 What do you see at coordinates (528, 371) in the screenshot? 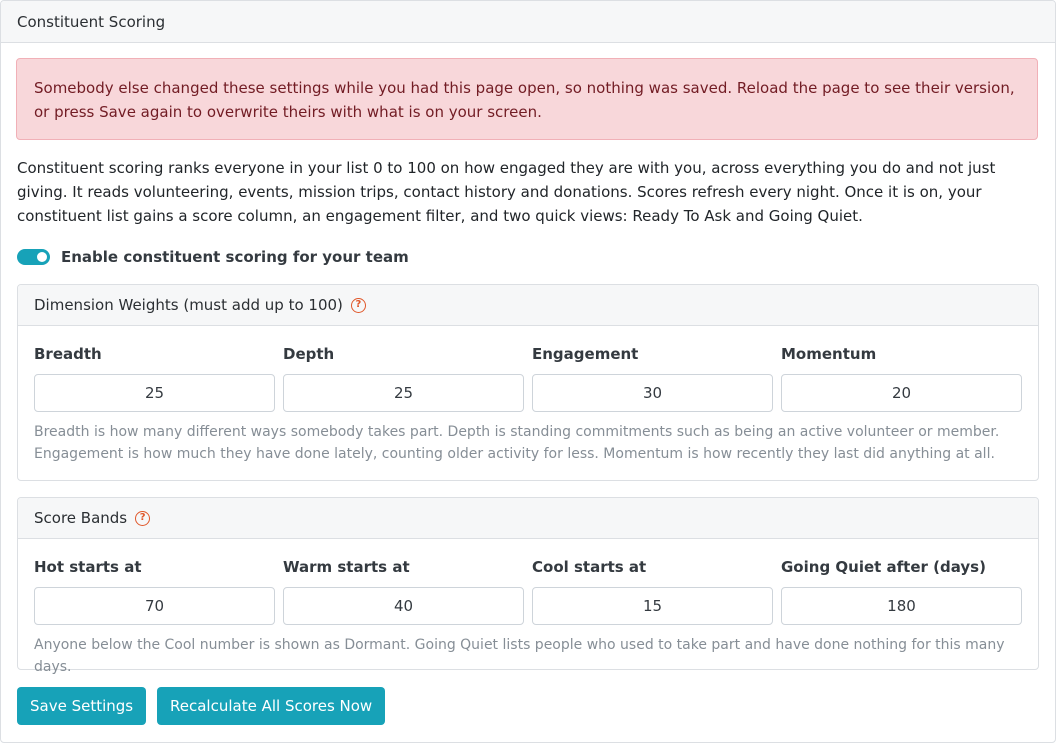
I see `dimension-weights-fields: Breadth Depth Engagement Momentum` at bounding box center [528, 371].